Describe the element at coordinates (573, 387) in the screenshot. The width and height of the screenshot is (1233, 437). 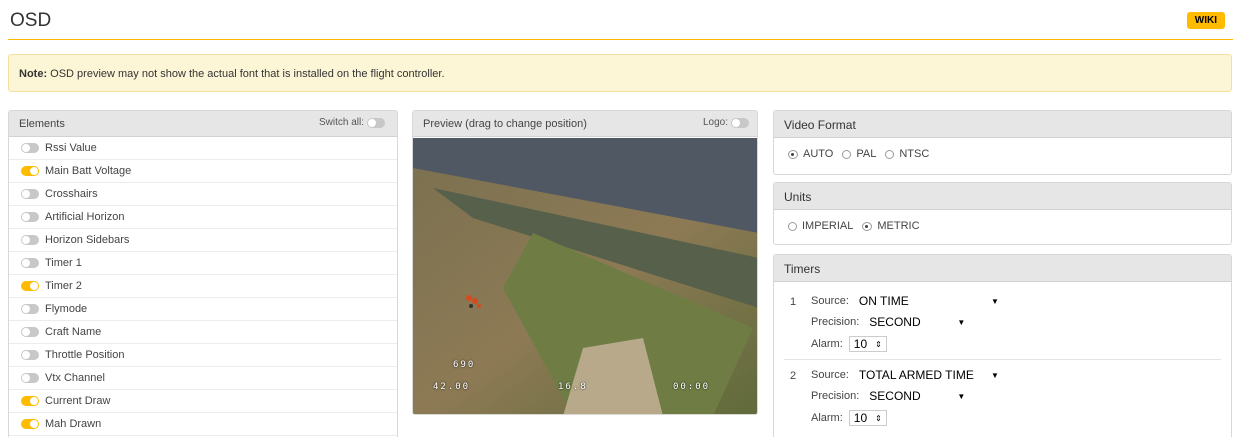
I see `osd-main-batt-voltage: 16.8` at that location.